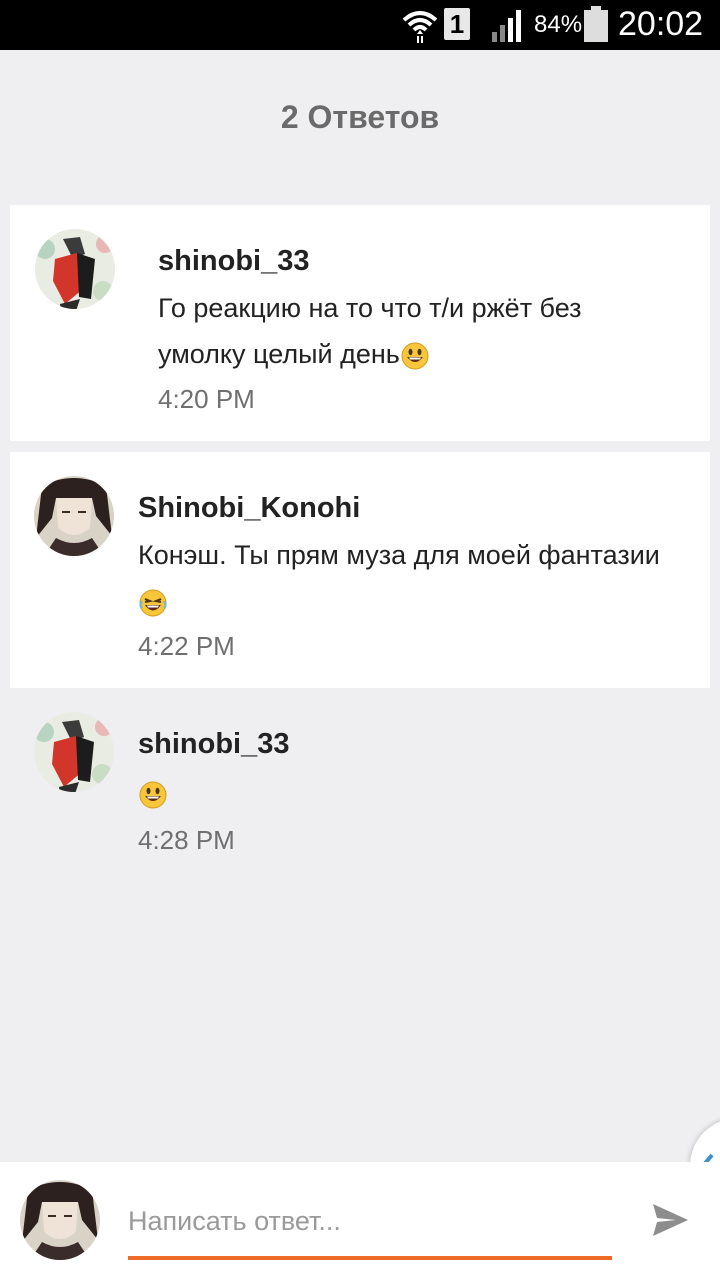  What do you see at coordinates (408, 578) in the screenshot?
I see `comment-text: Конэш. Ты прям муза для моей фантазии` at bounding box center [408, 578].